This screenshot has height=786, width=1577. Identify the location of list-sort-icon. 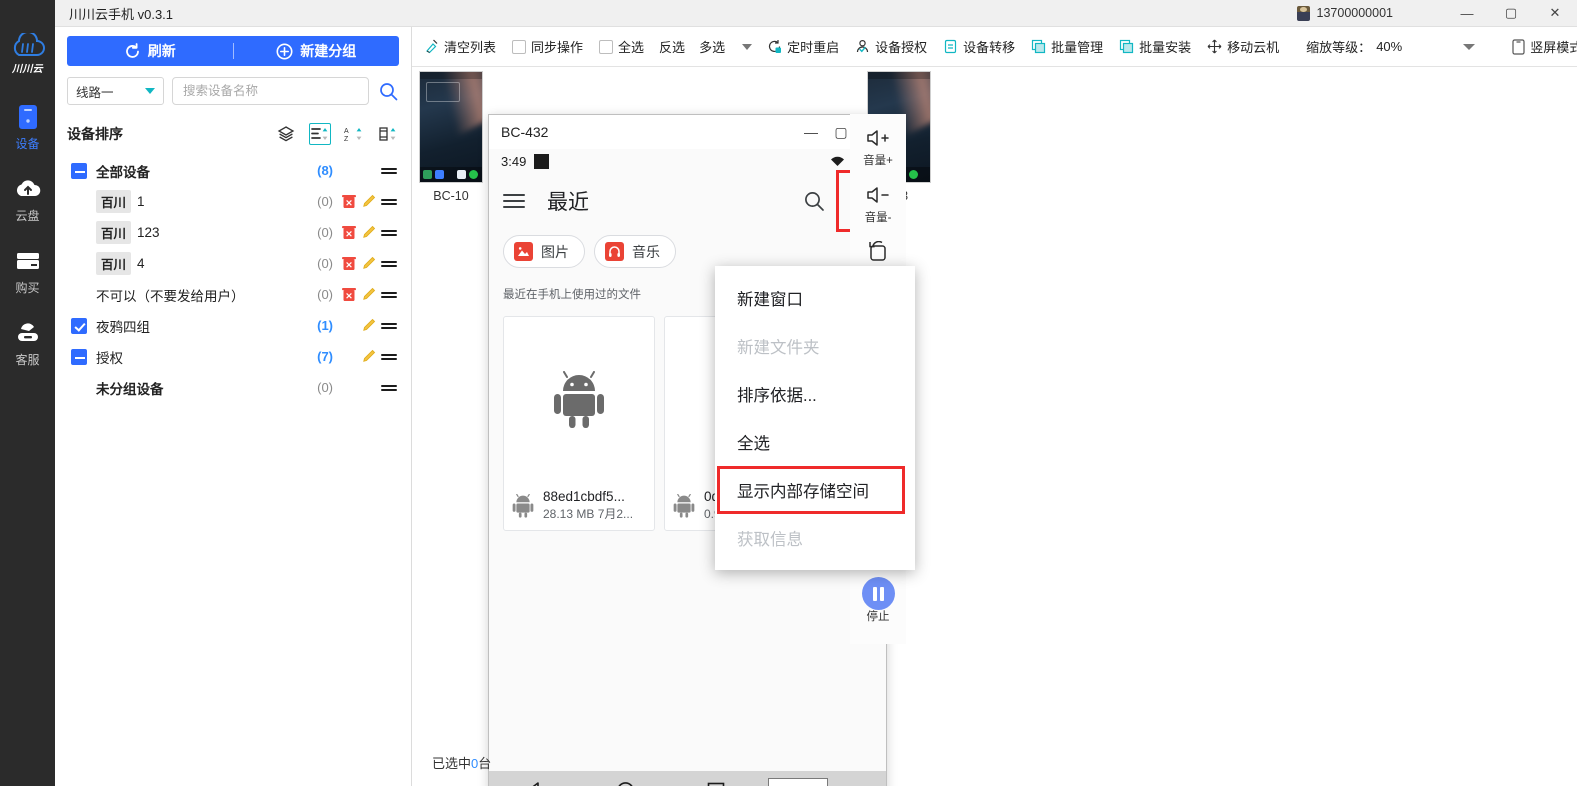
(320, 134).